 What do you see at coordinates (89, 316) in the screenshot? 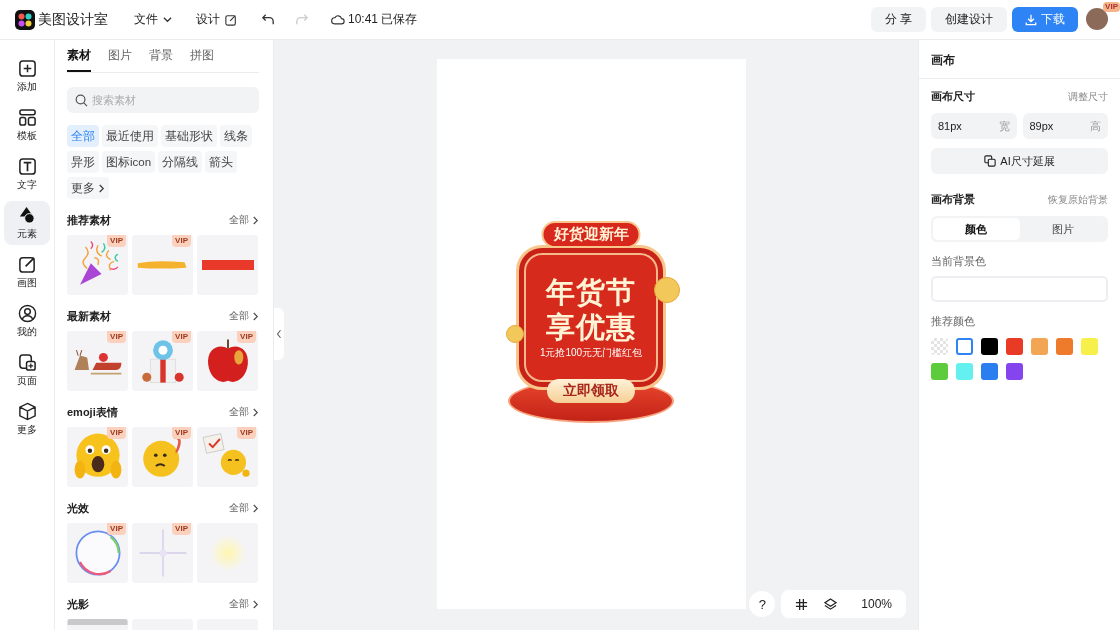
I see `section-title: 最新素材` at bounding box center [89, 316].